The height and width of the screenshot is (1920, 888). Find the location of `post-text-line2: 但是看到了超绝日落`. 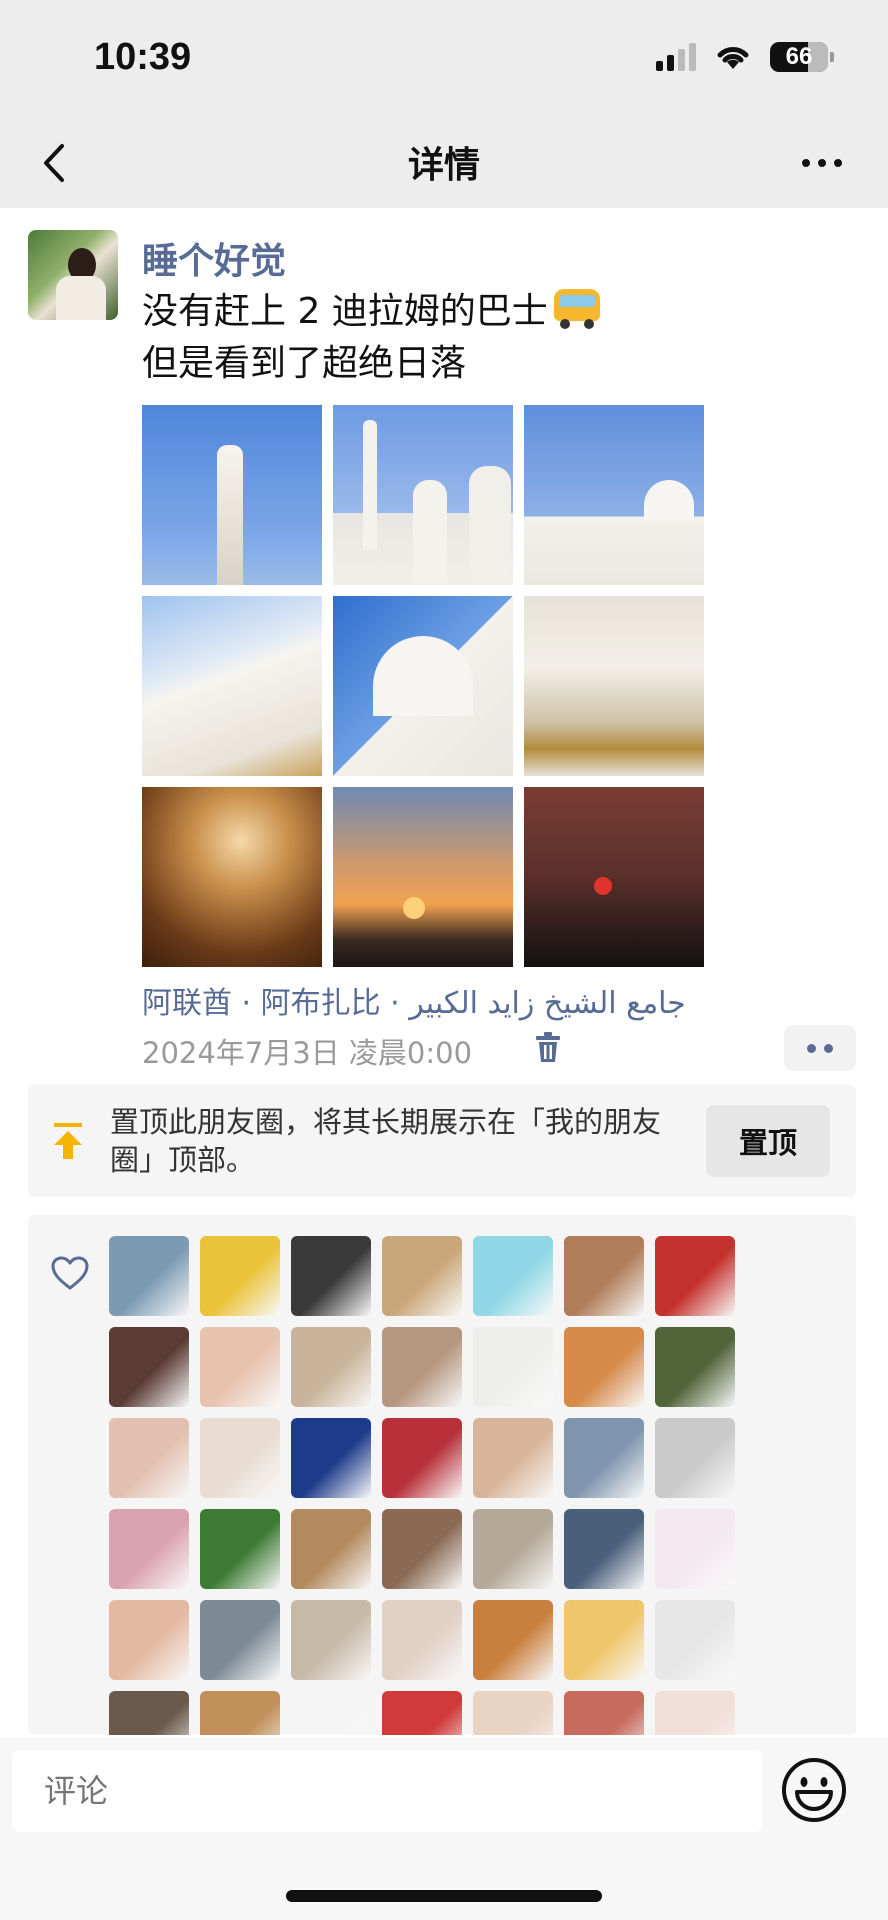

post-text-line2: 但是看到了超绝日落 is located at coordinates (304, 363).